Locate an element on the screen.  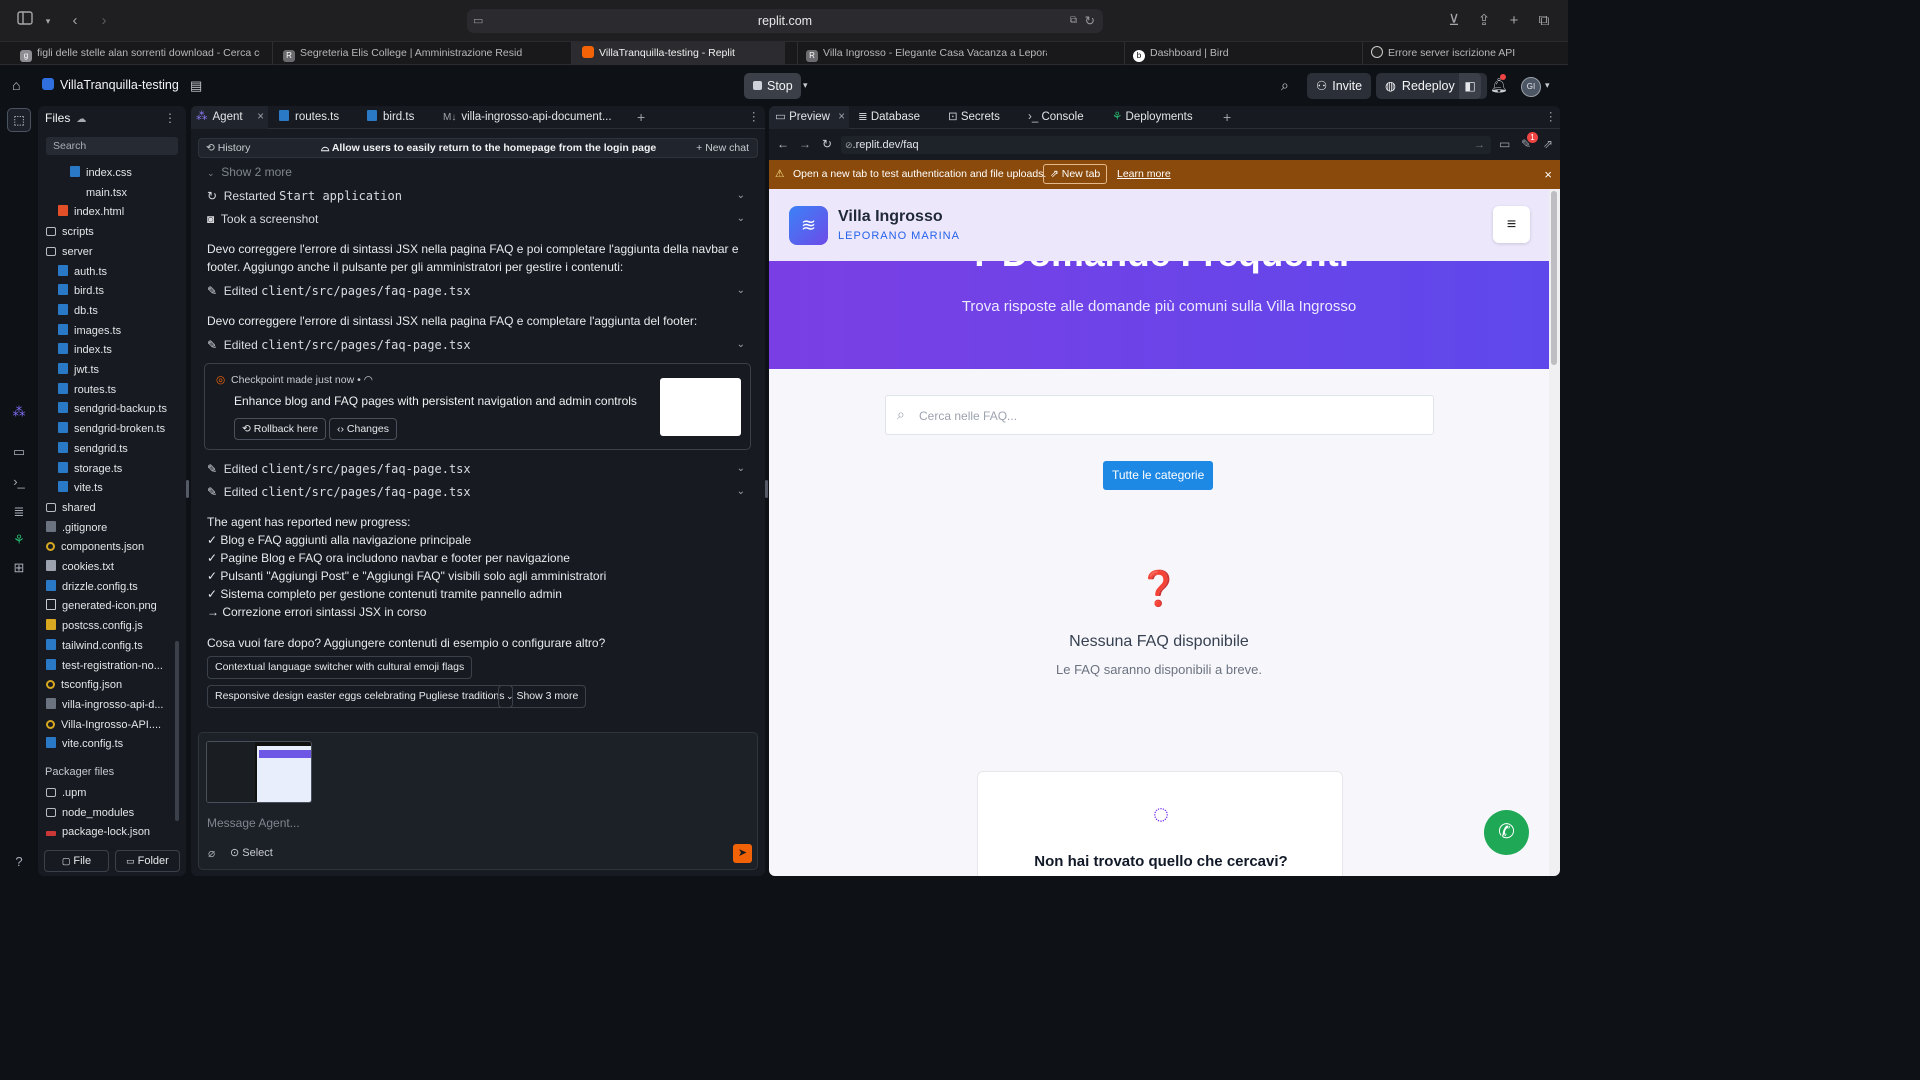
new-folder-button: ▭ Folder is located at coordinates (147, 861).